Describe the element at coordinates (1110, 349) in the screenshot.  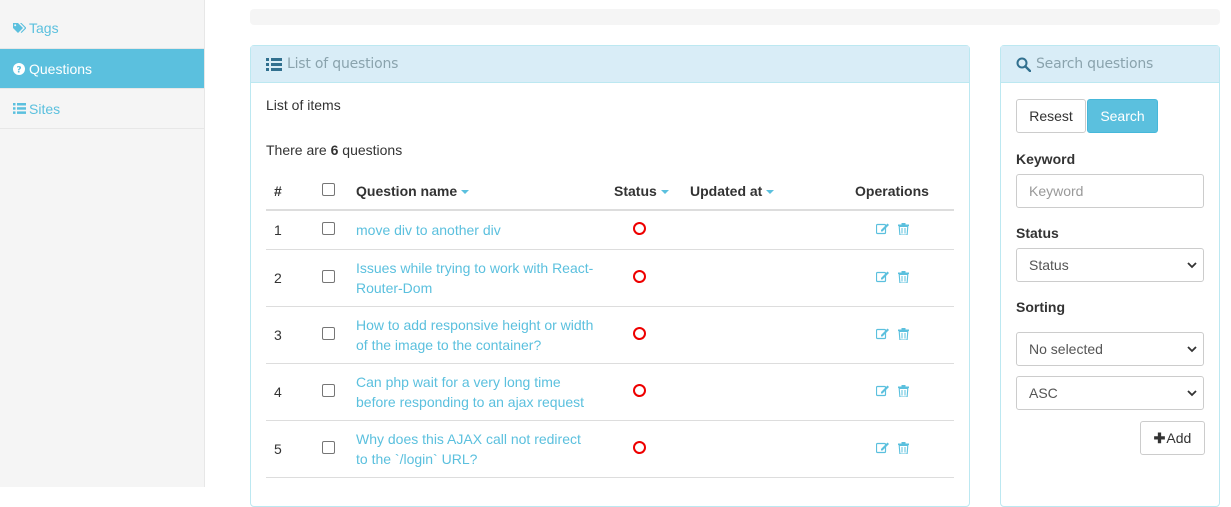
I see `sorting-field-select: No selected` at that location.